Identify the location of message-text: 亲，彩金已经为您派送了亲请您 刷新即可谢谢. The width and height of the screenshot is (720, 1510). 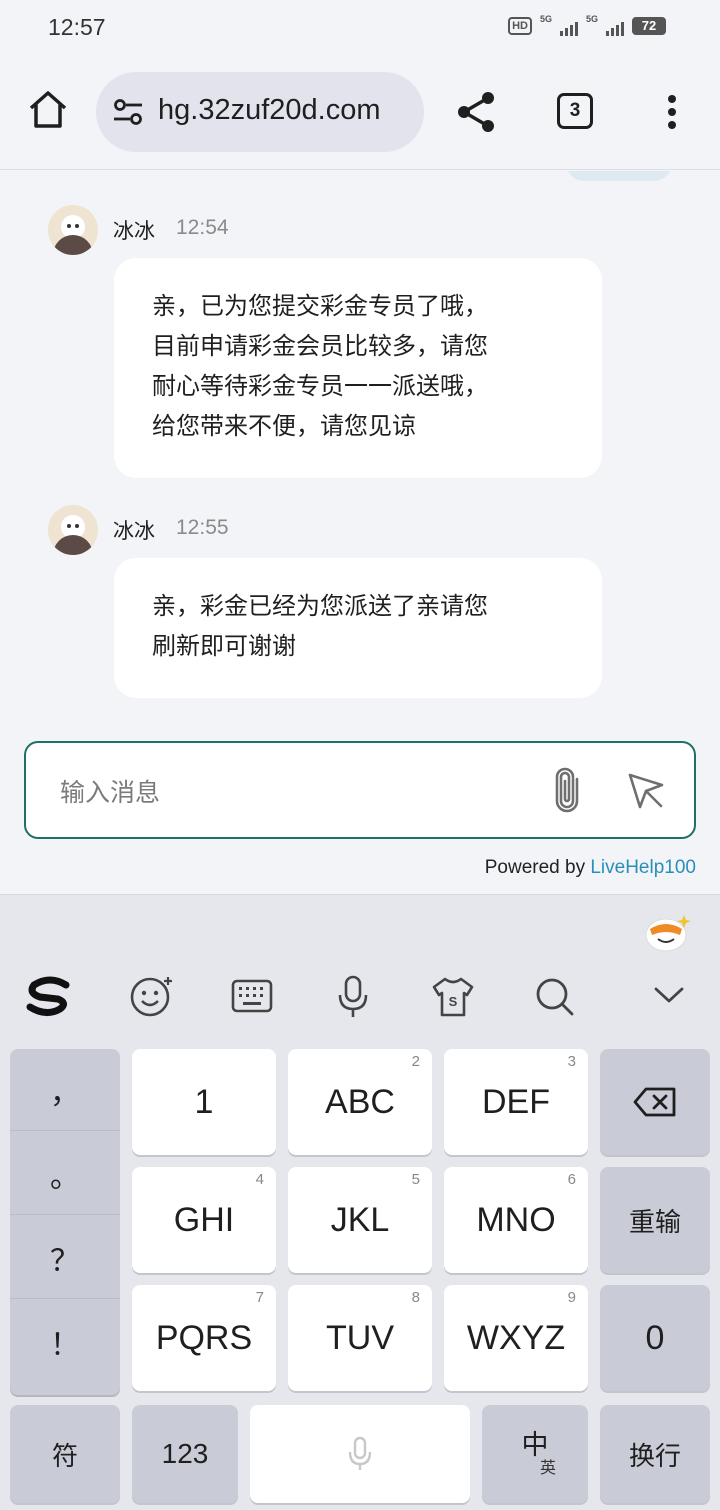
(367, 626).